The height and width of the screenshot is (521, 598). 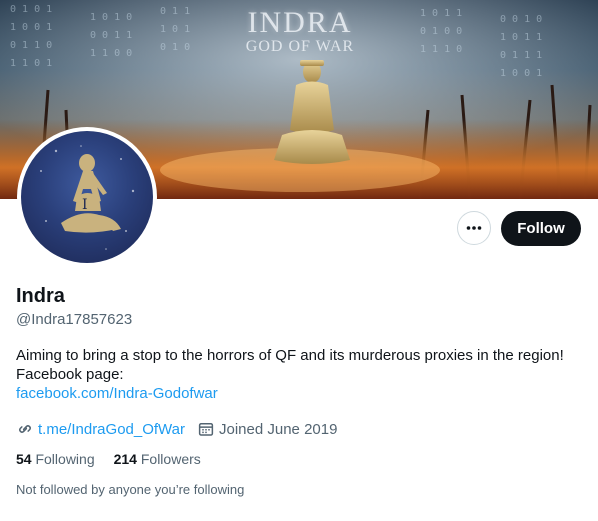 I want to click on banner-title: INDRA, so click(x=300, y=22).